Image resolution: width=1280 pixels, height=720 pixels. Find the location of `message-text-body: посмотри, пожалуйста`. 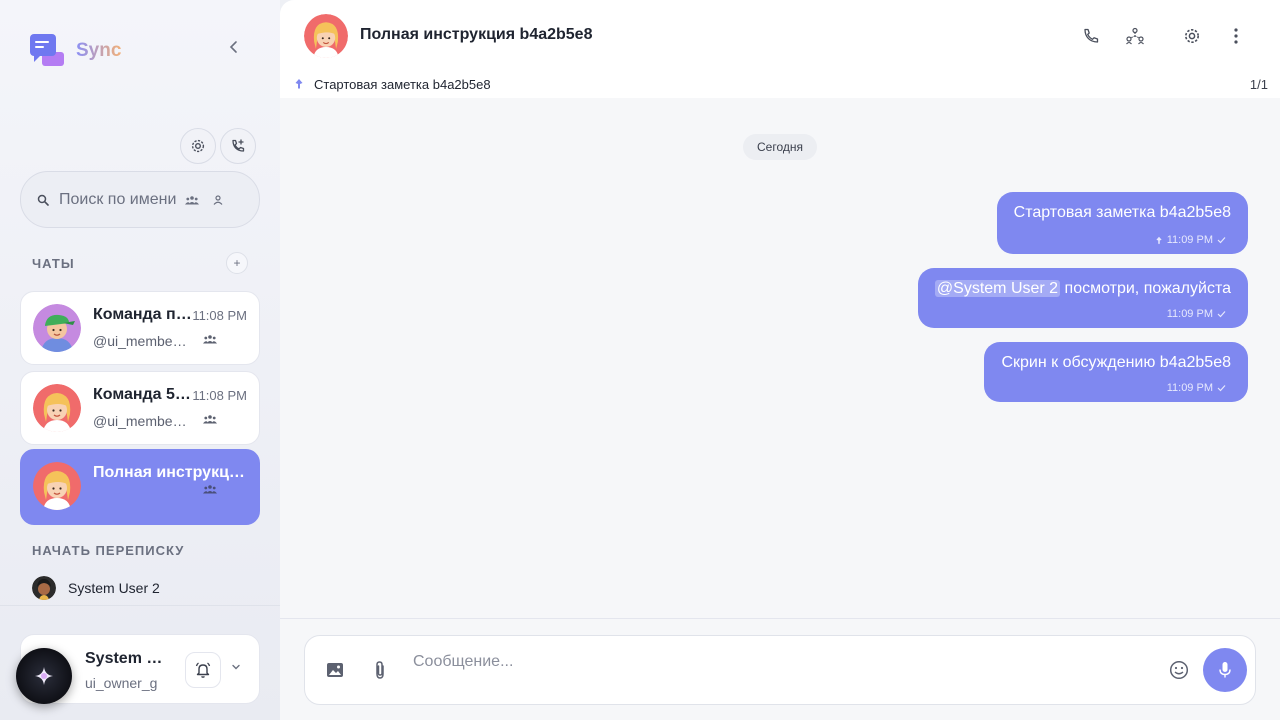

message-text-body: посмотри, пожалуйста is located at coordinates (1145, 288).